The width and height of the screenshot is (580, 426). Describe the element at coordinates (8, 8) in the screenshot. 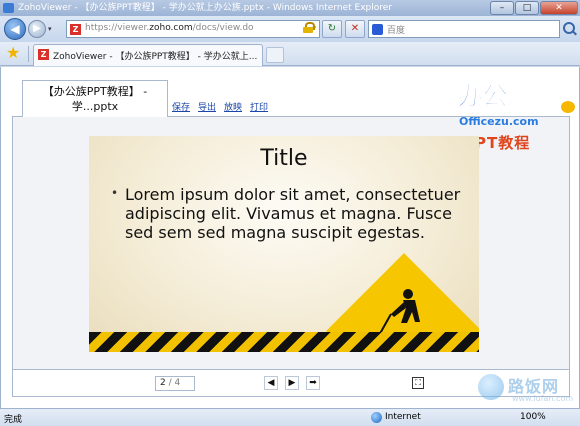

I see `ie-icon` at that location.